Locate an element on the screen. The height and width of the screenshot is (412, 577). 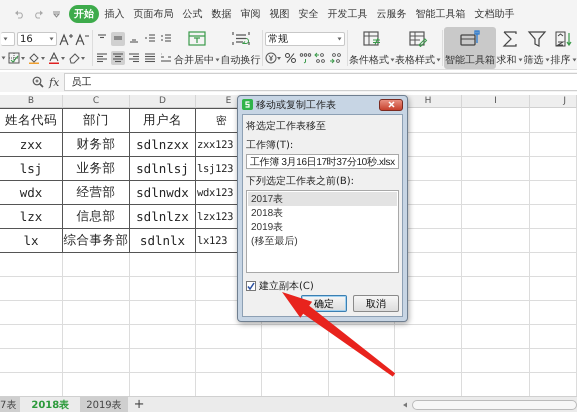
table-cell: 部门 is located at coordinates (96, 120).